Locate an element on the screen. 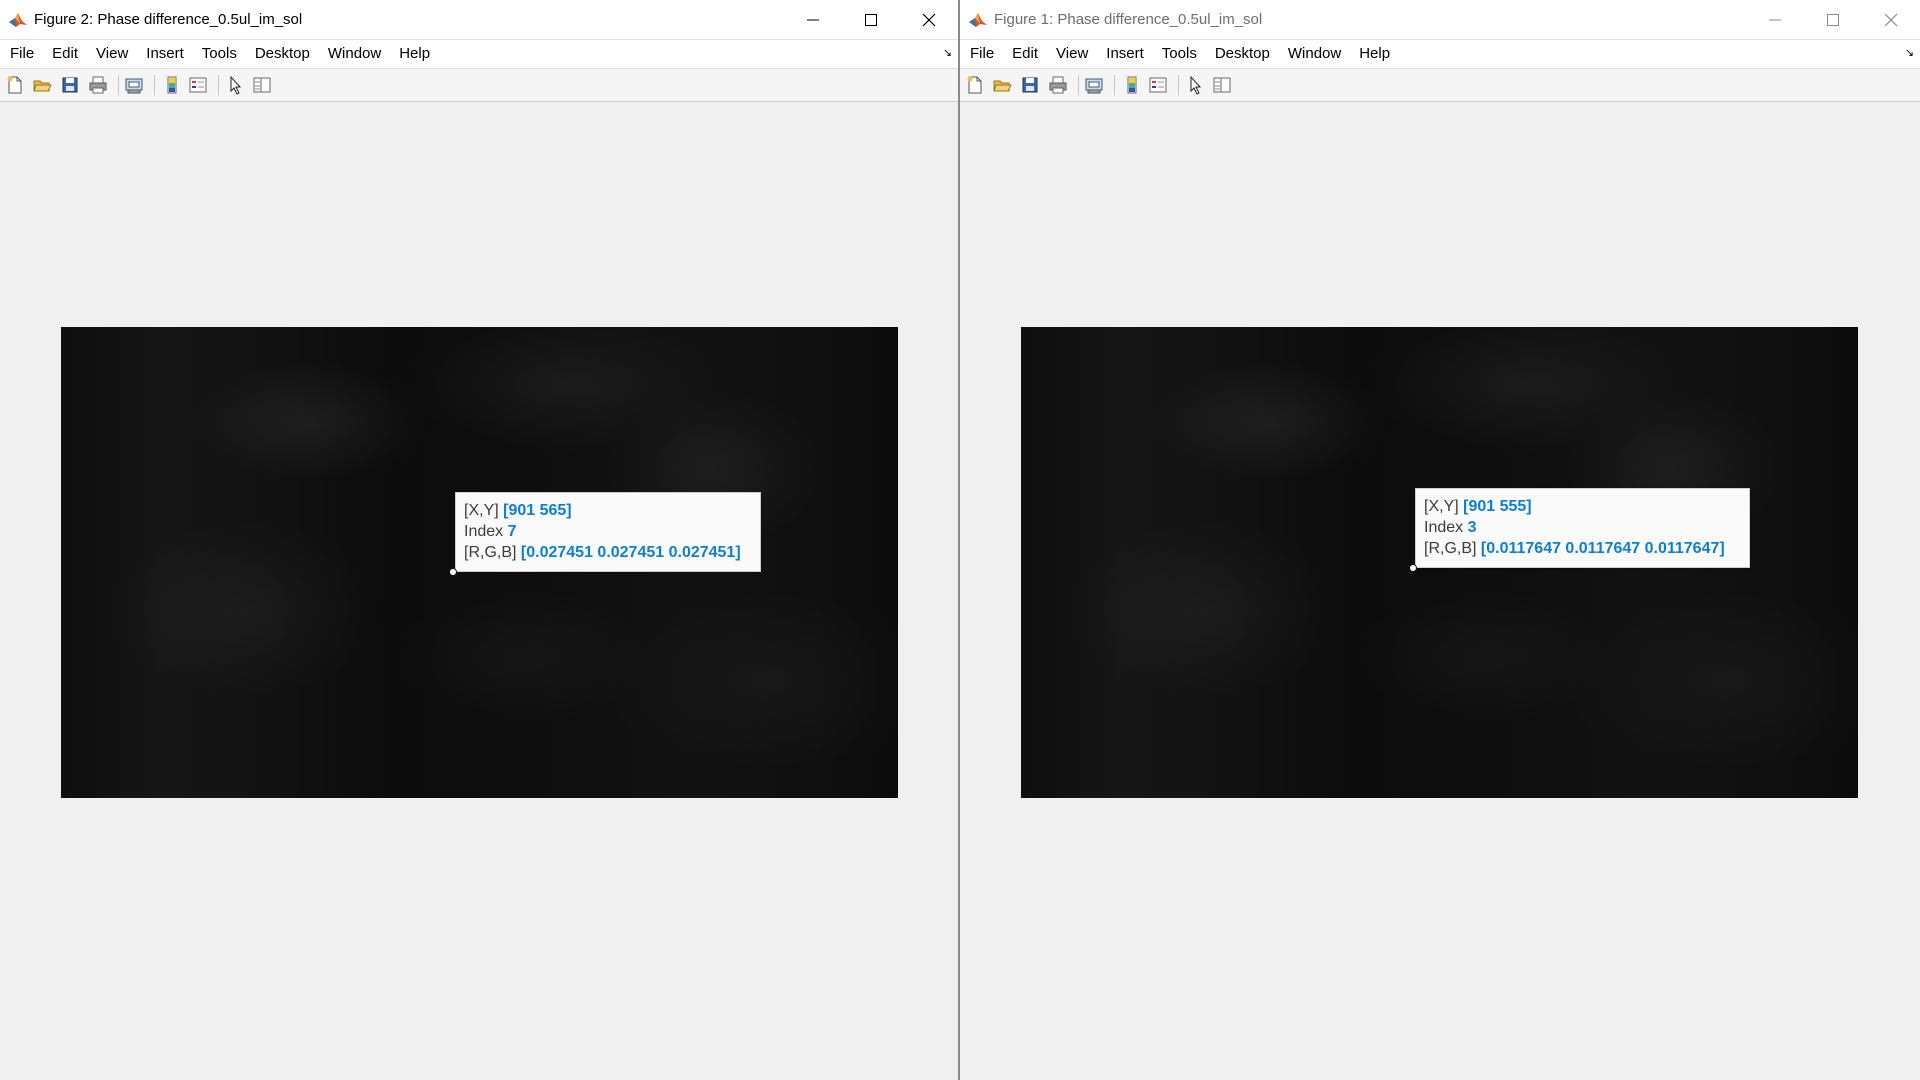  datatip-rgb-row: [R,G,B] [0.027451 0.027451 0.027451] is located at coordinates (608, 552).